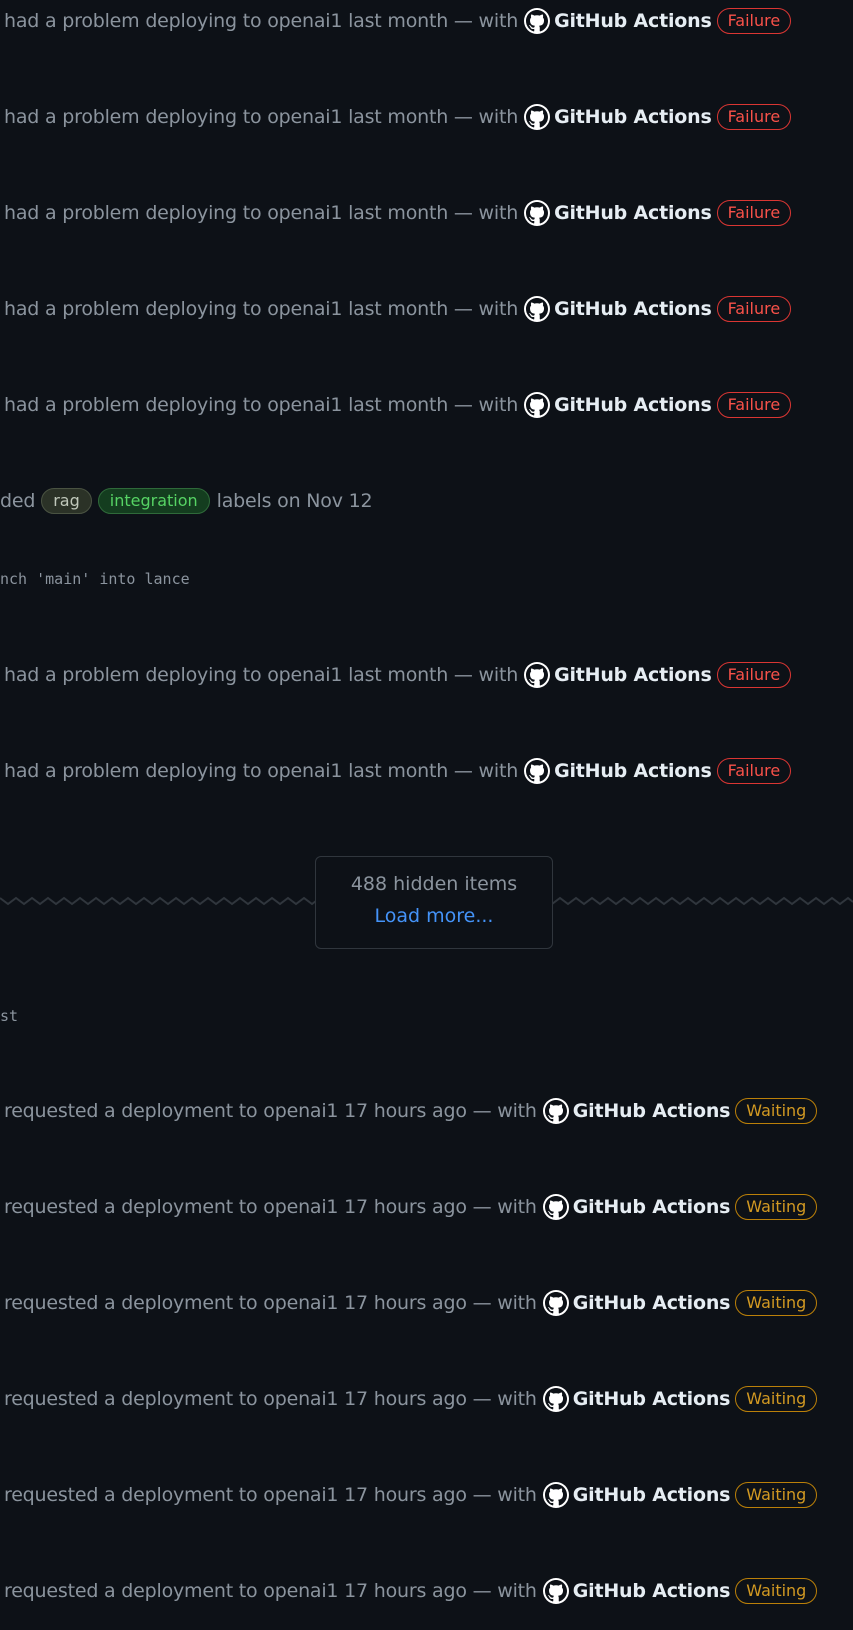 This screenshot has width=853, height=1630. Describe the element at coordinates (66, 501) in the screenshot. I see `label-rag: rag` at that location.